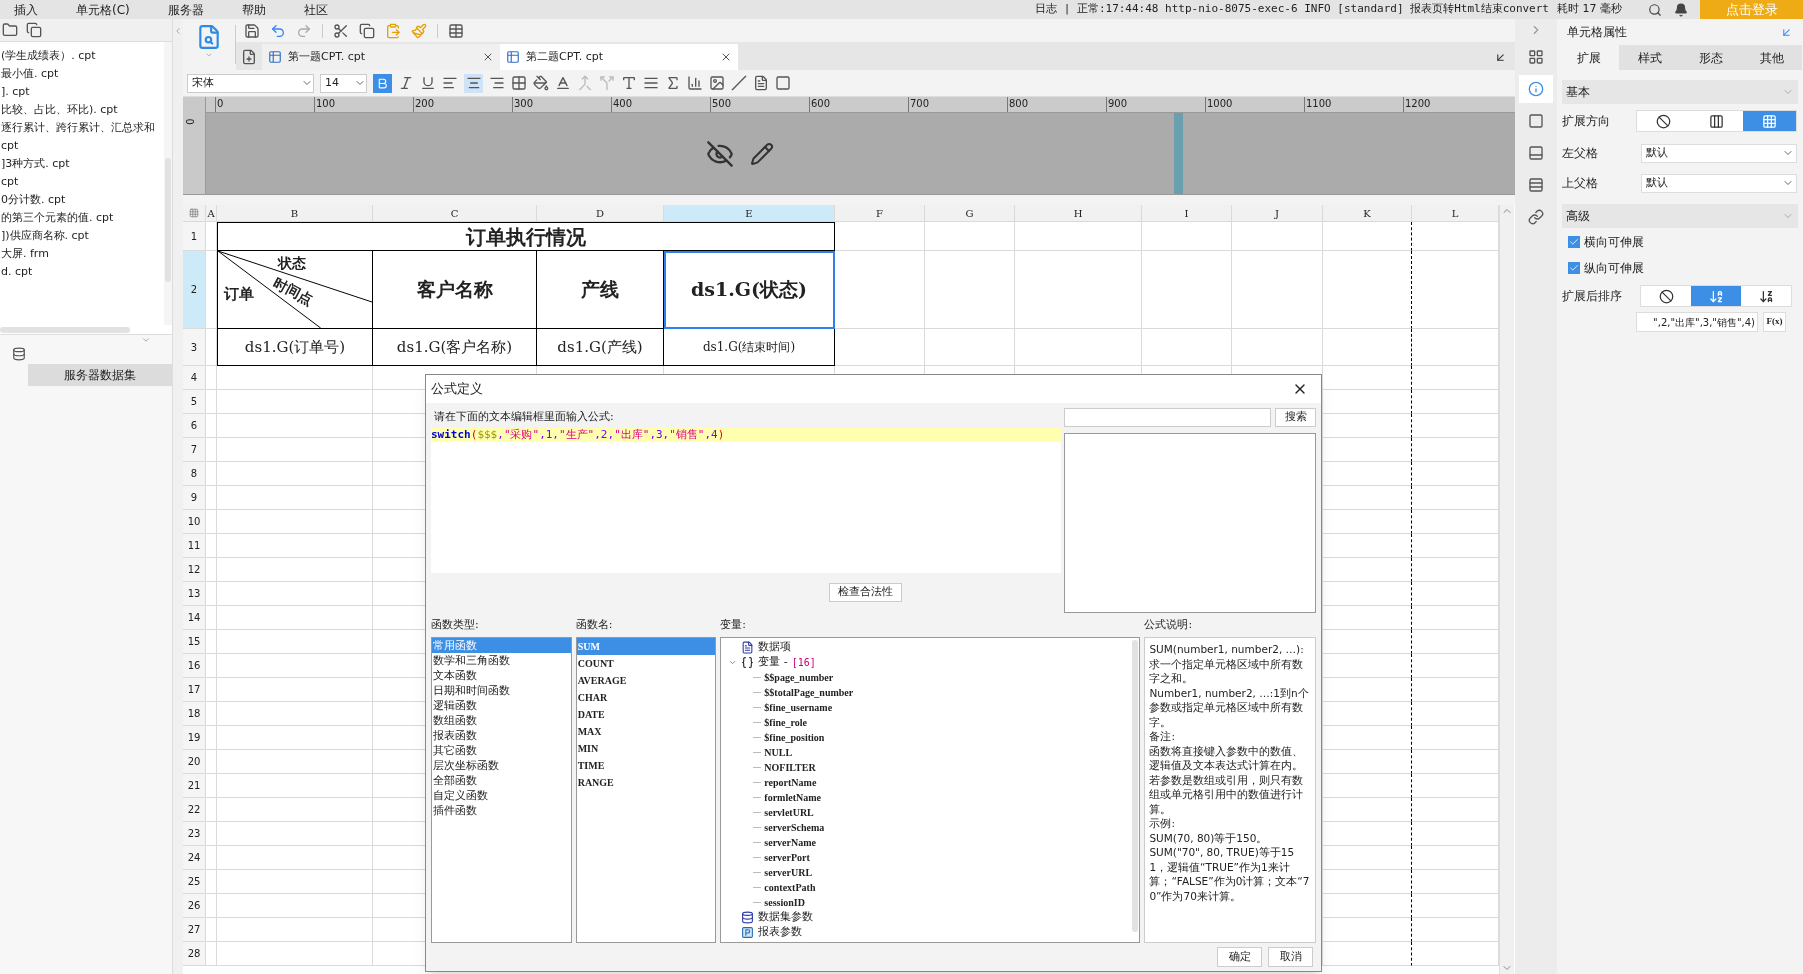 The width and height of the screenshot is (1803, 974). I want to click on new-sheet-icon, so click(249, 57).